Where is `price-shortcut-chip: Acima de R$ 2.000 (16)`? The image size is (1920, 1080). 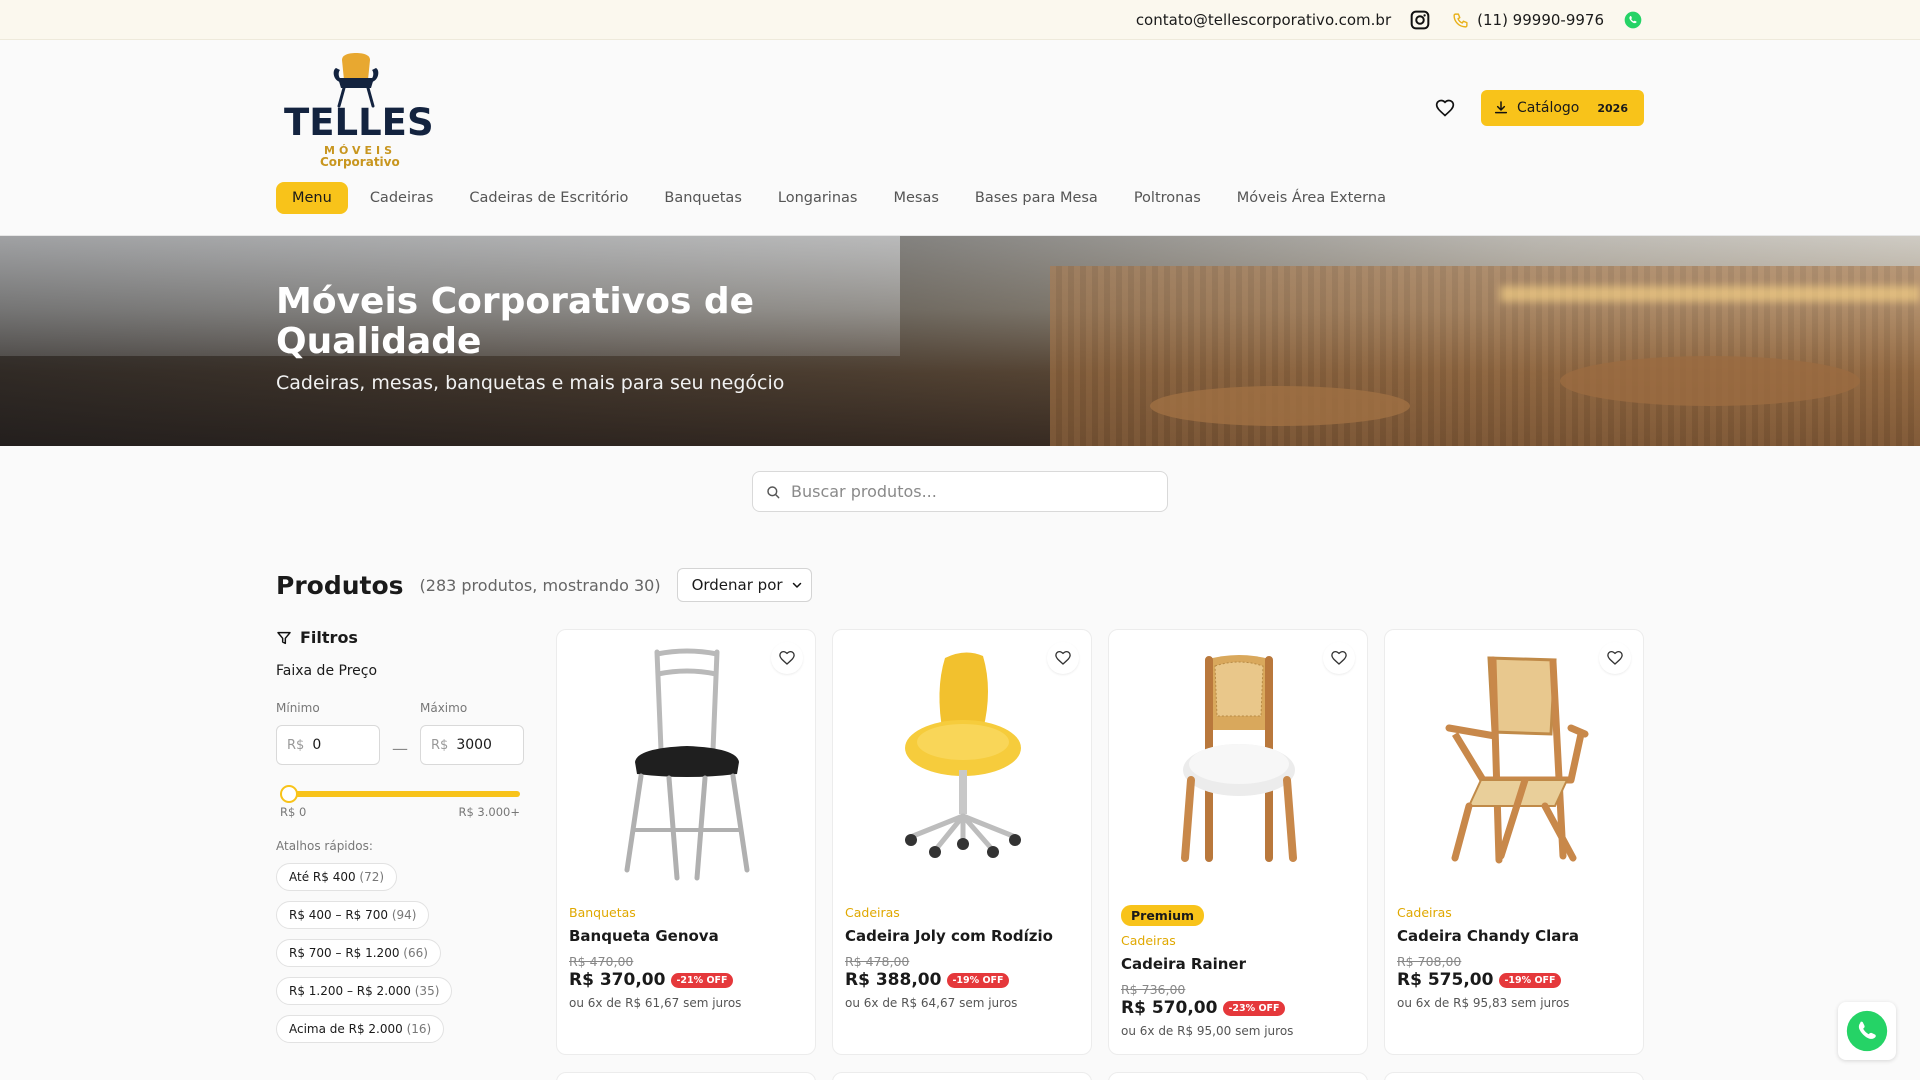
price-shortcut-chip: Acima de R$ 2.000 (16) is located at coordinates (360, 1029).